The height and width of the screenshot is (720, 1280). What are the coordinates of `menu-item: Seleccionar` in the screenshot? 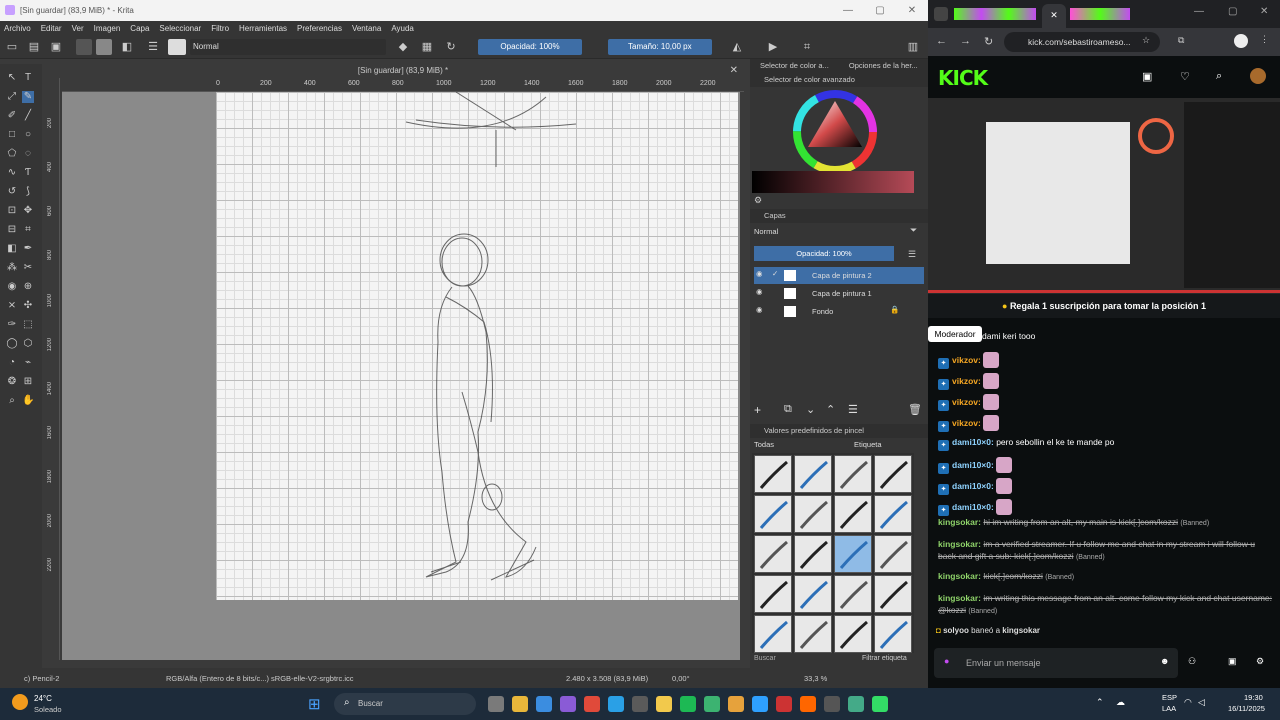 It's located at (180, 28).